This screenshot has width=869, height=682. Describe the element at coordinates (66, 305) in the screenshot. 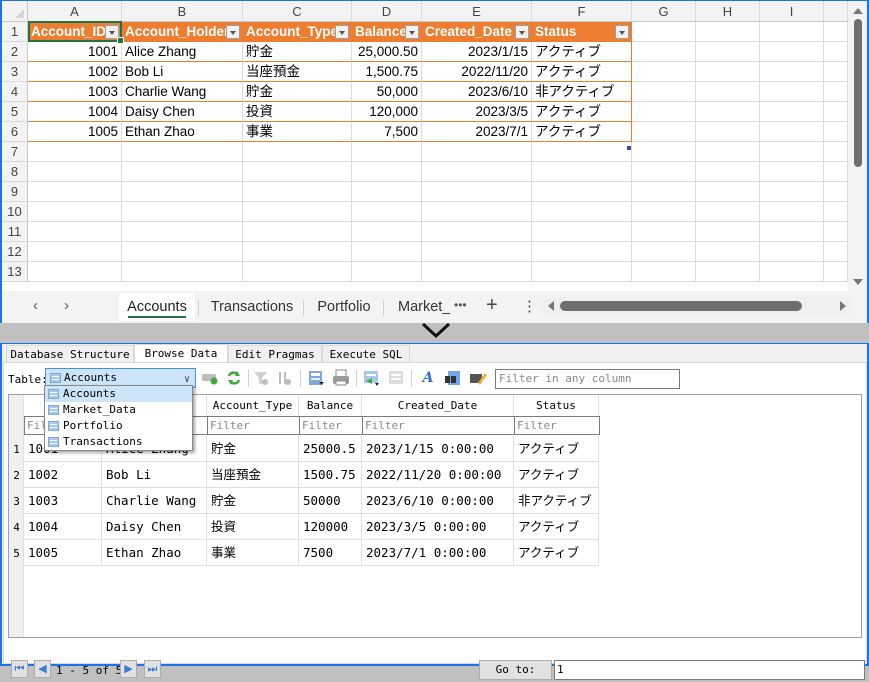

I see `next-sheet-icon: ›` at that location.